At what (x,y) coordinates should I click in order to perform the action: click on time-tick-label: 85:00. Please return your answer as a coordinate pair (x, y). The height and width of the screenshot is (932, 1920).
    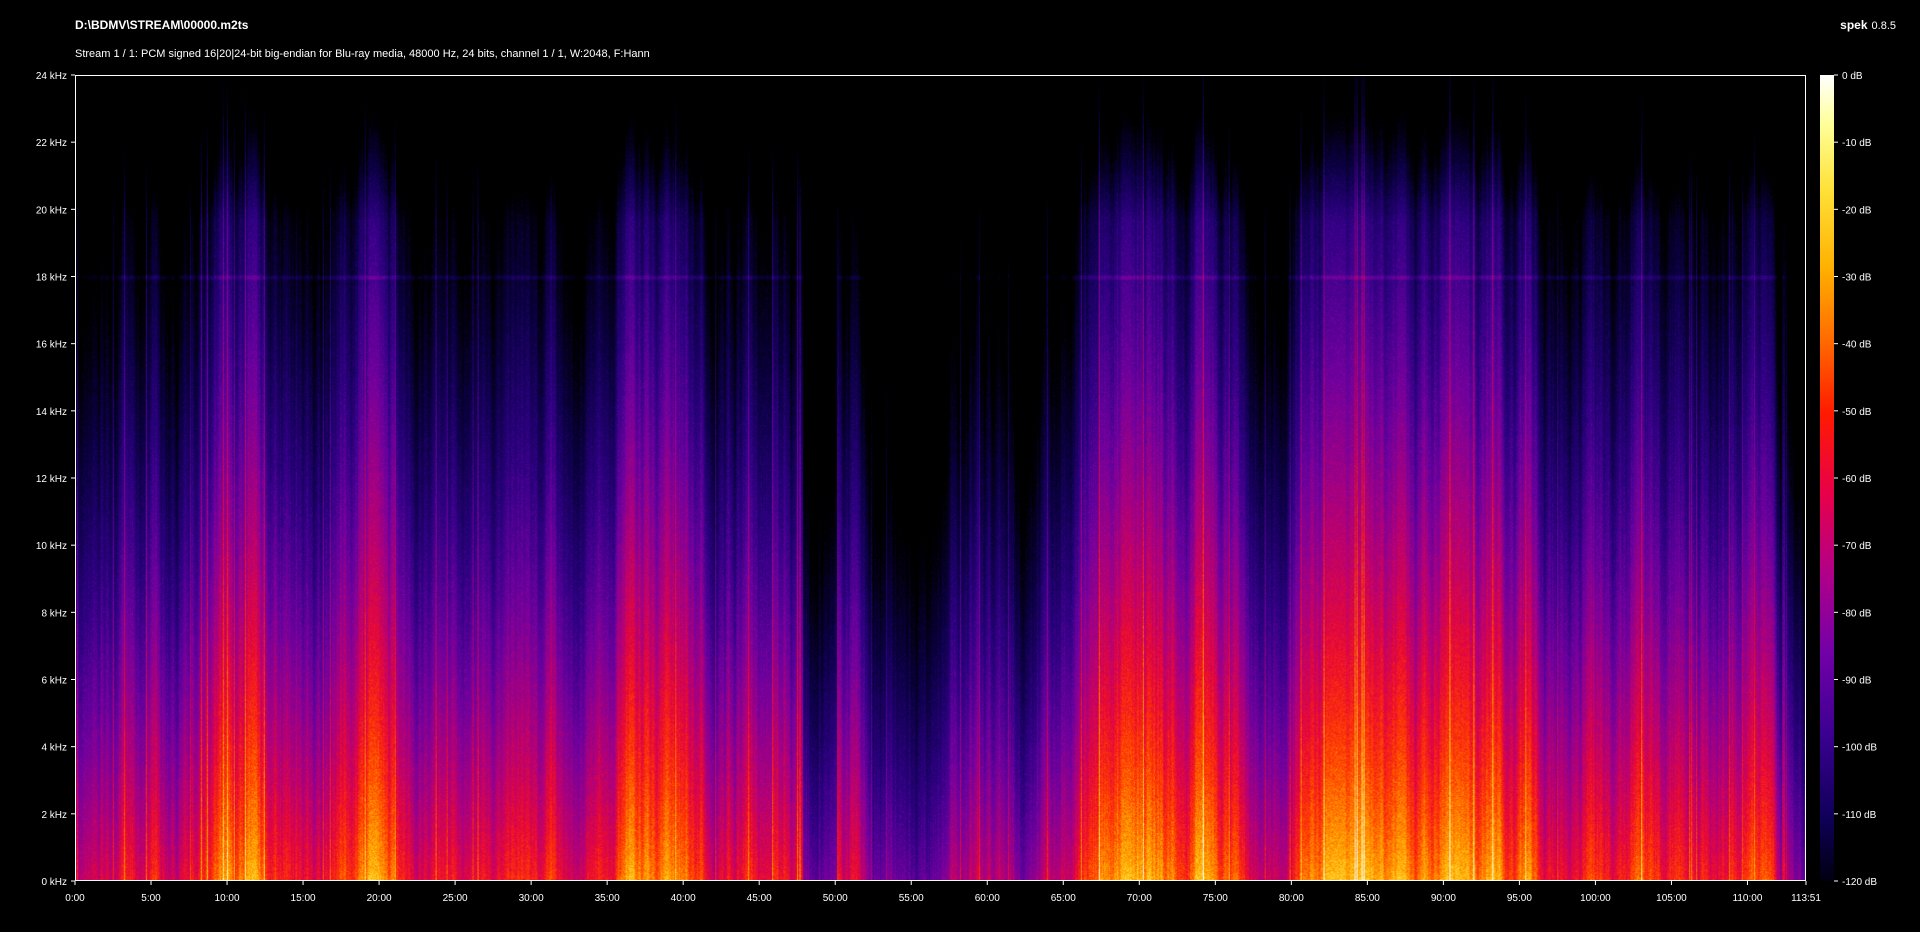
    Looking at the image, I should click on (1367, 898).